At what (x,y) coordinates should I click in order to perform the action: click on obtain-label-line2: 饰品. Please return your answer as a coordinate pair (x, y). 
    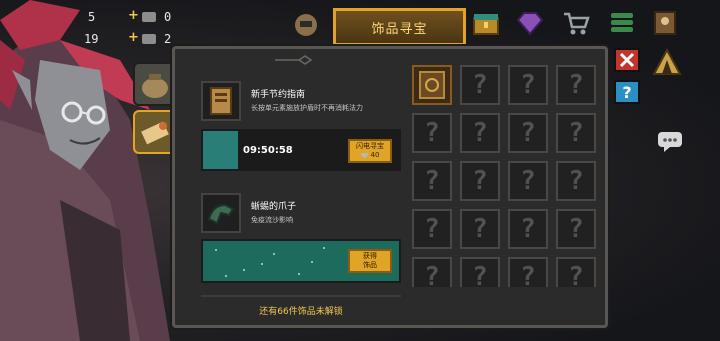
    Looking at the image, I should click on (370, 265).